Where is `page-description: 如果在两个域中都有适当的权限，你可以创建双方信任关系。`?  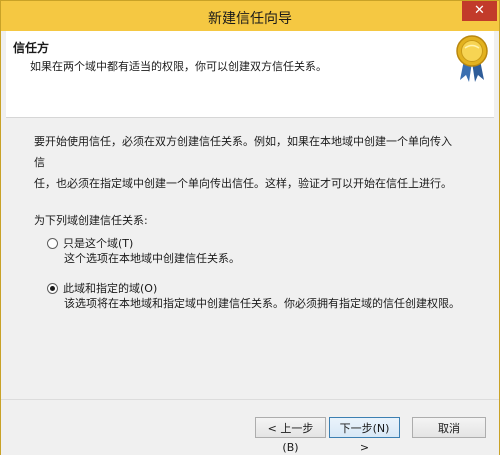
page-description: 如果在两个域中都有适当的权限，你可以创建双方信任关系。 is located at coordinates (178, 66).